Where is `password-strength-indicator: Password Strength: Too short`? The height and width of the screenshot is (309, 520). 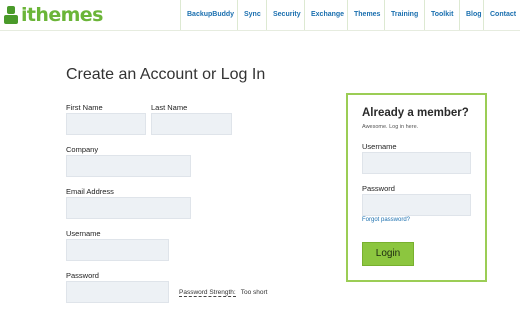 password-strength-indicator: Password Strength: Too short is located at coordinates (223, 293).